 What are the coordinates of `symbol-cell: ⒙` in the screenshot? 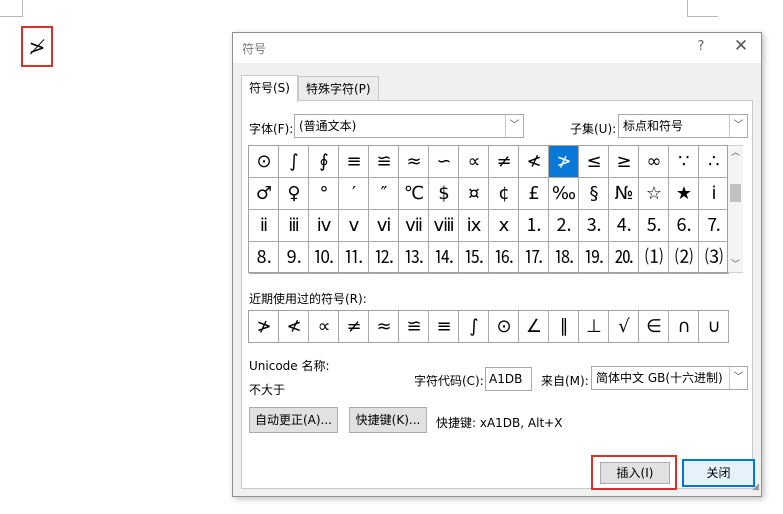 It's located at (564, 258).